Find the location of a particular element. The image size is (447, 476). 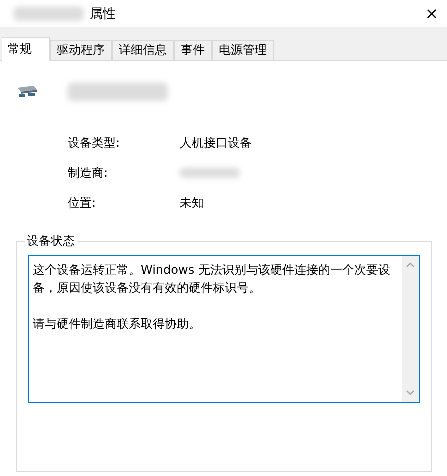

status-paragraph: 请与硬件制造商联系取得协助。 is located at coordinates (117, 324).